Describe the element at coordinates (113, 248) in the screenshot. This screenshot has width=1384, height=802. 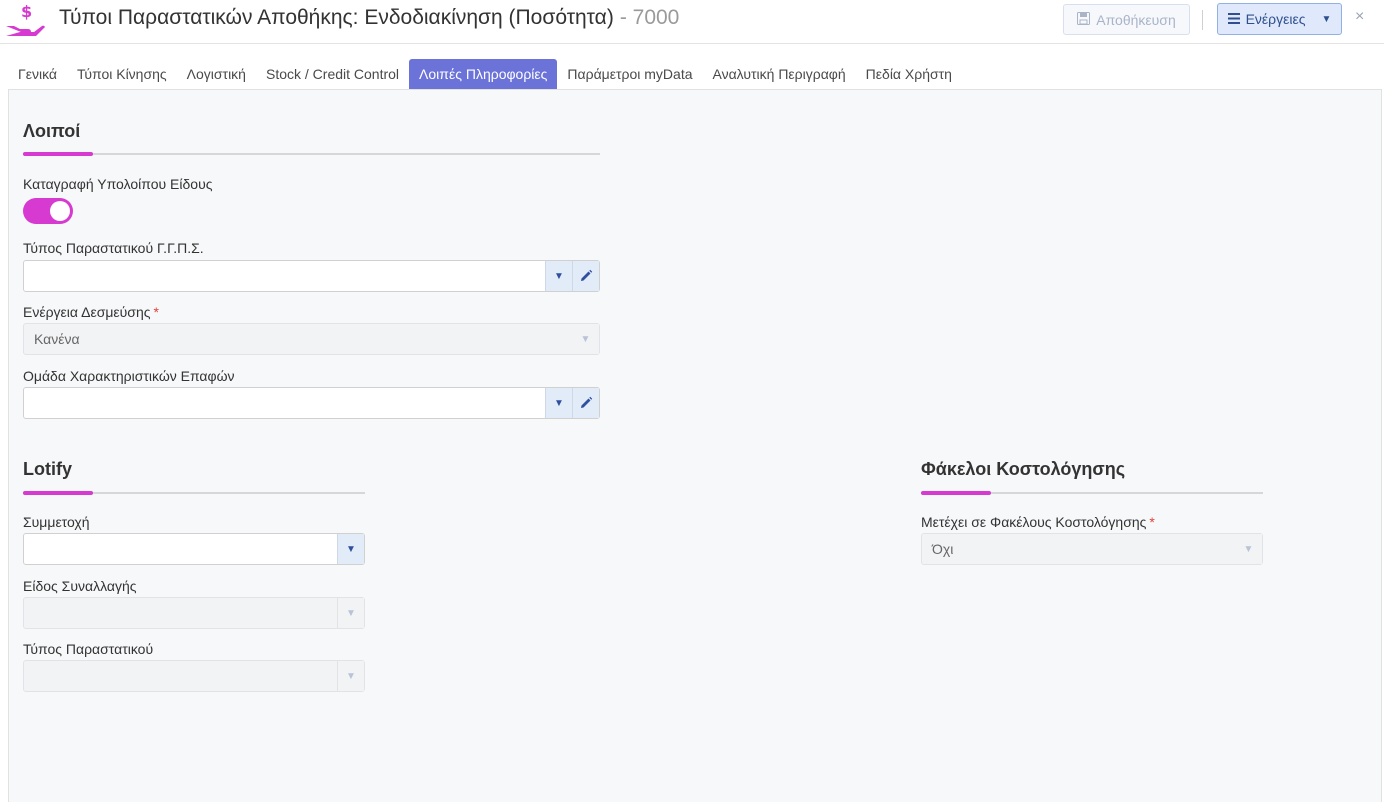
I see `ggps-doc-type-label: Τύπος Παραστατικού Γ.Γ.Π.Σ.` at that location.